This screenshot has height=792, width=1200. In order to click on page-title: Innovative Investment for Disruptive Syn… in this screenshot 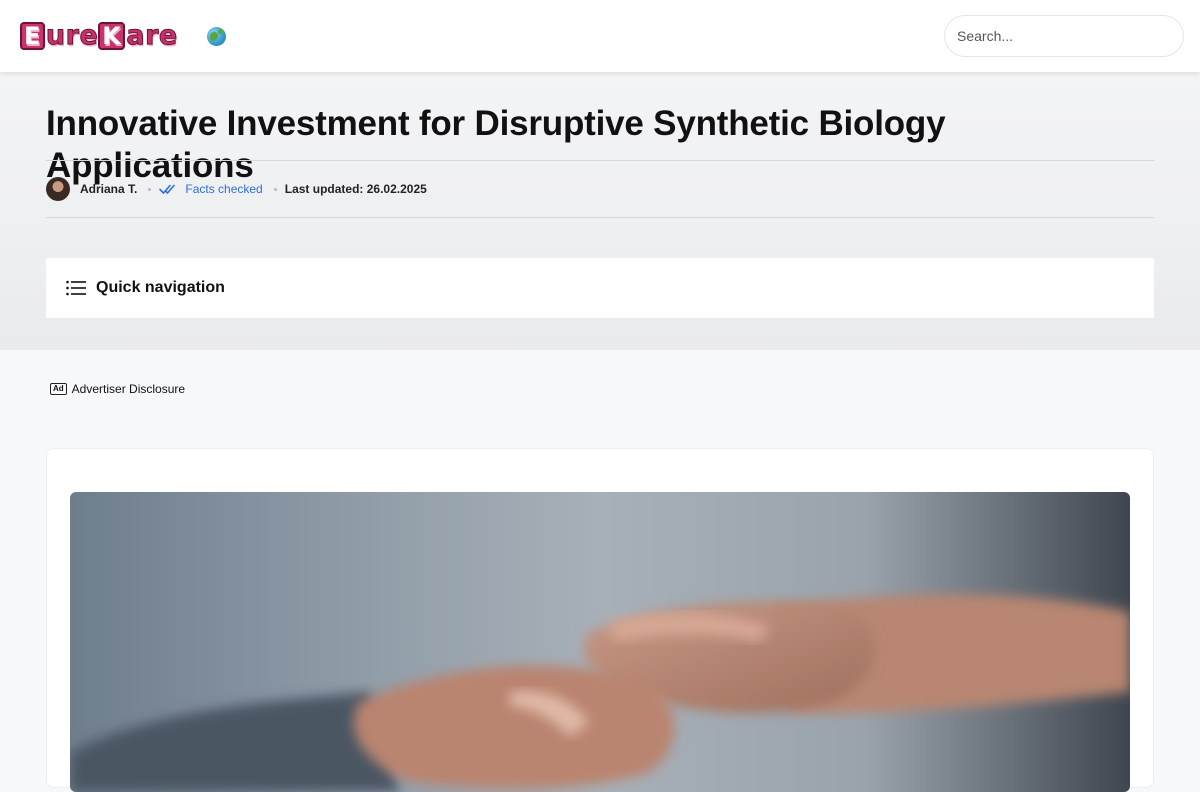, I will do `click(496, 144)`.